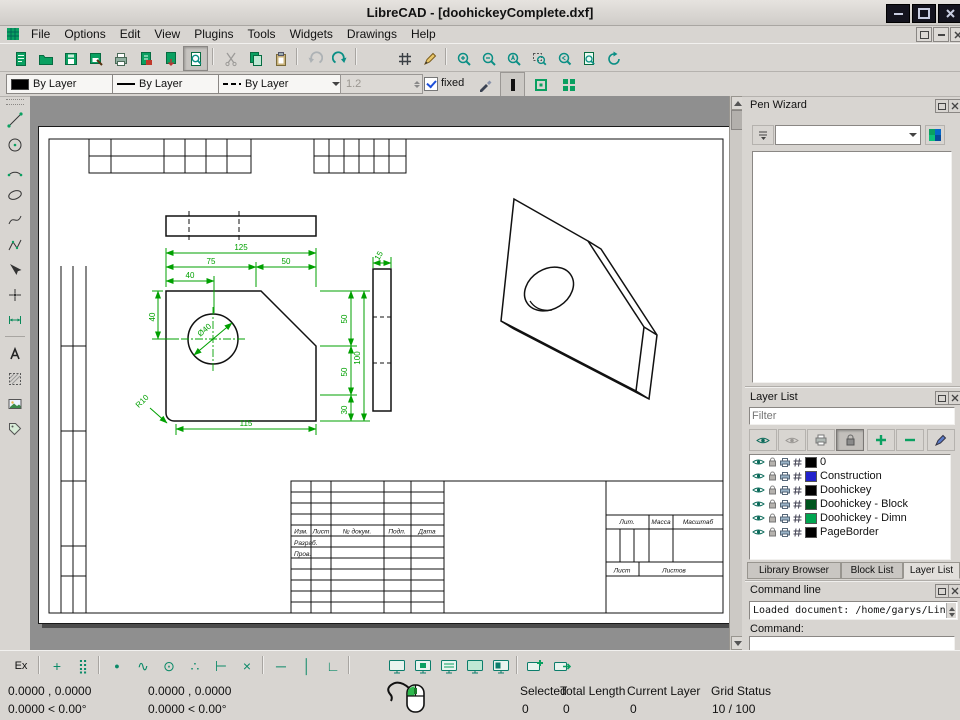 The width and height of the screenshot is (960, 720). What do you see at coordinates (45, 58) in the screenshot?
I see `open-file-button` at bounding box center [45, 58].